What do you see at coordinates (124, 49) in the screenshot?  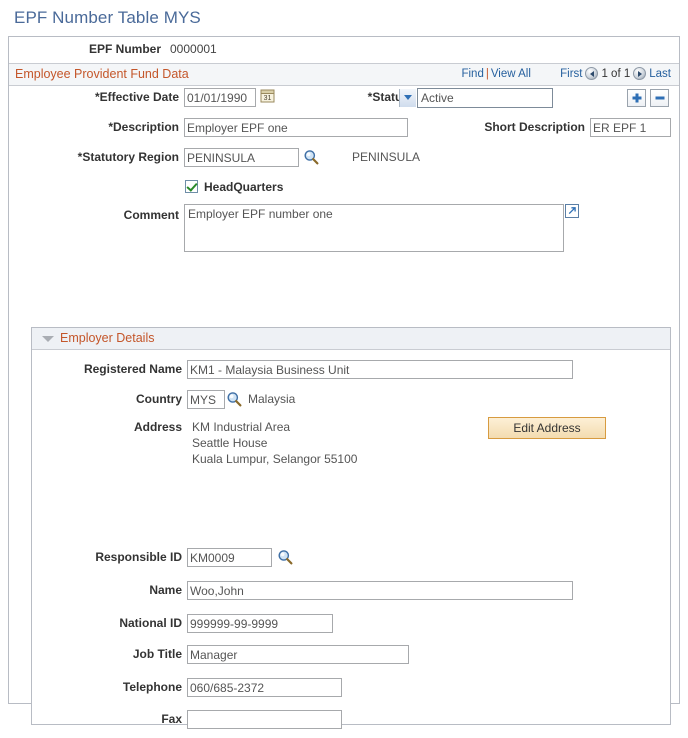 I see `epf-number-label: EPF Number` at bounding box center [124, 49].